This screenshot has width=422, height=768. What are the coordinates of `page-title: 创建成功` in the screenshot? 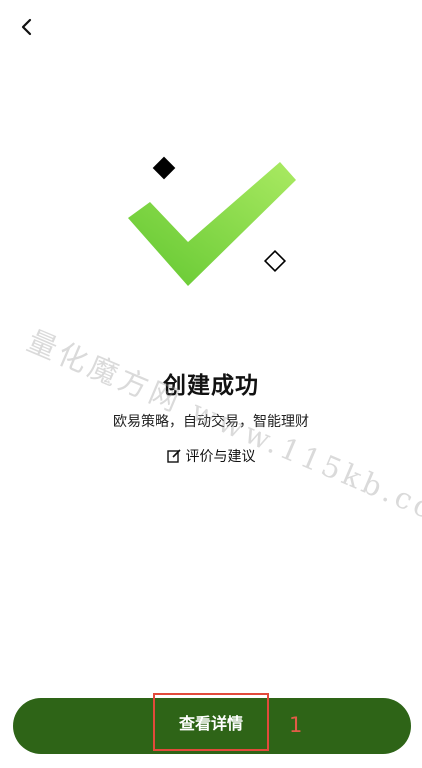 It's located at (211, 386).